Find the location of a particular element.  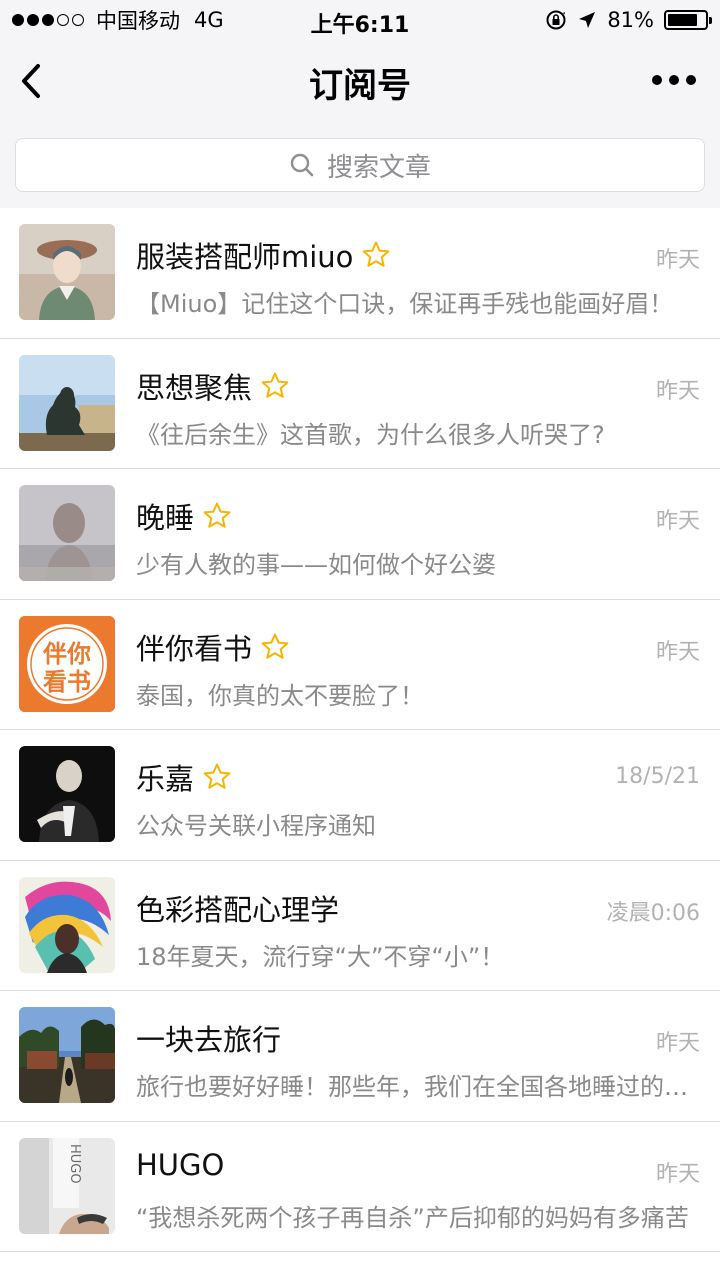

article-preview: 泰国，你真的太不要脸了！ is located at coordinates (280, 695).